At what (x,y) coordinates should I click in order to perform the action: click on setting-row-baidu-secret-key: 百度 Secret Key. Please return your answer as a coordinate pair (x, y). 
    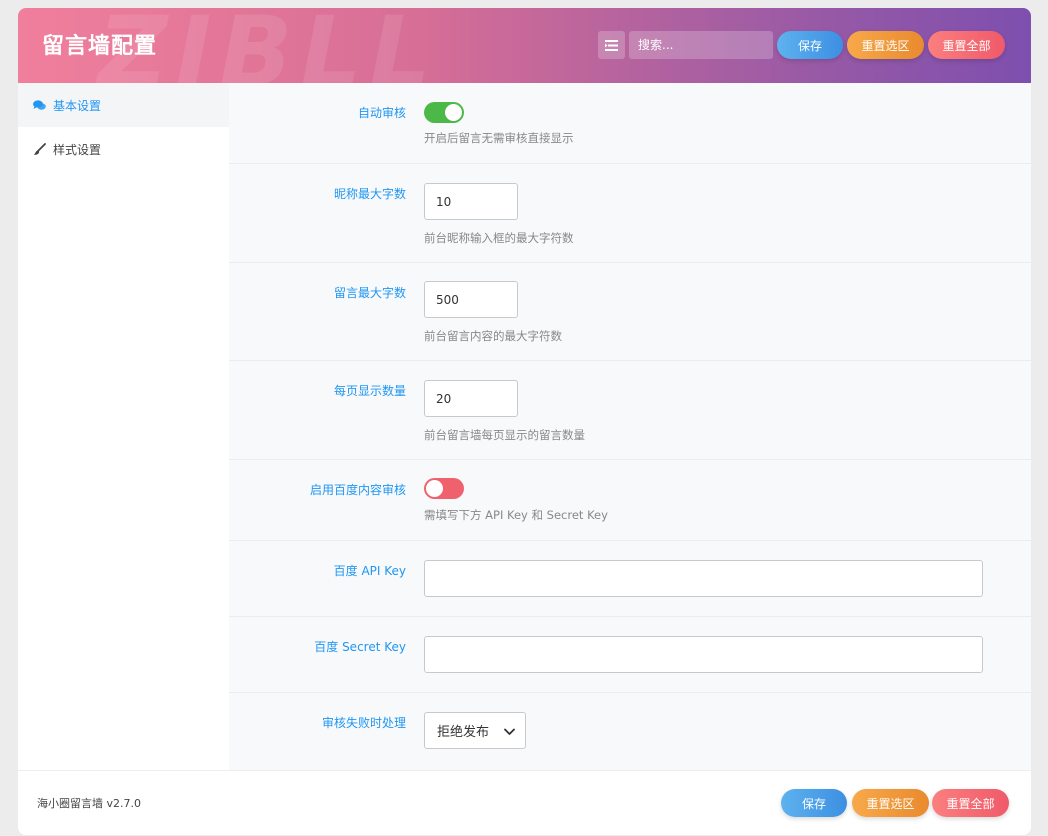
    Looking at the image, I should click on (630, 655).